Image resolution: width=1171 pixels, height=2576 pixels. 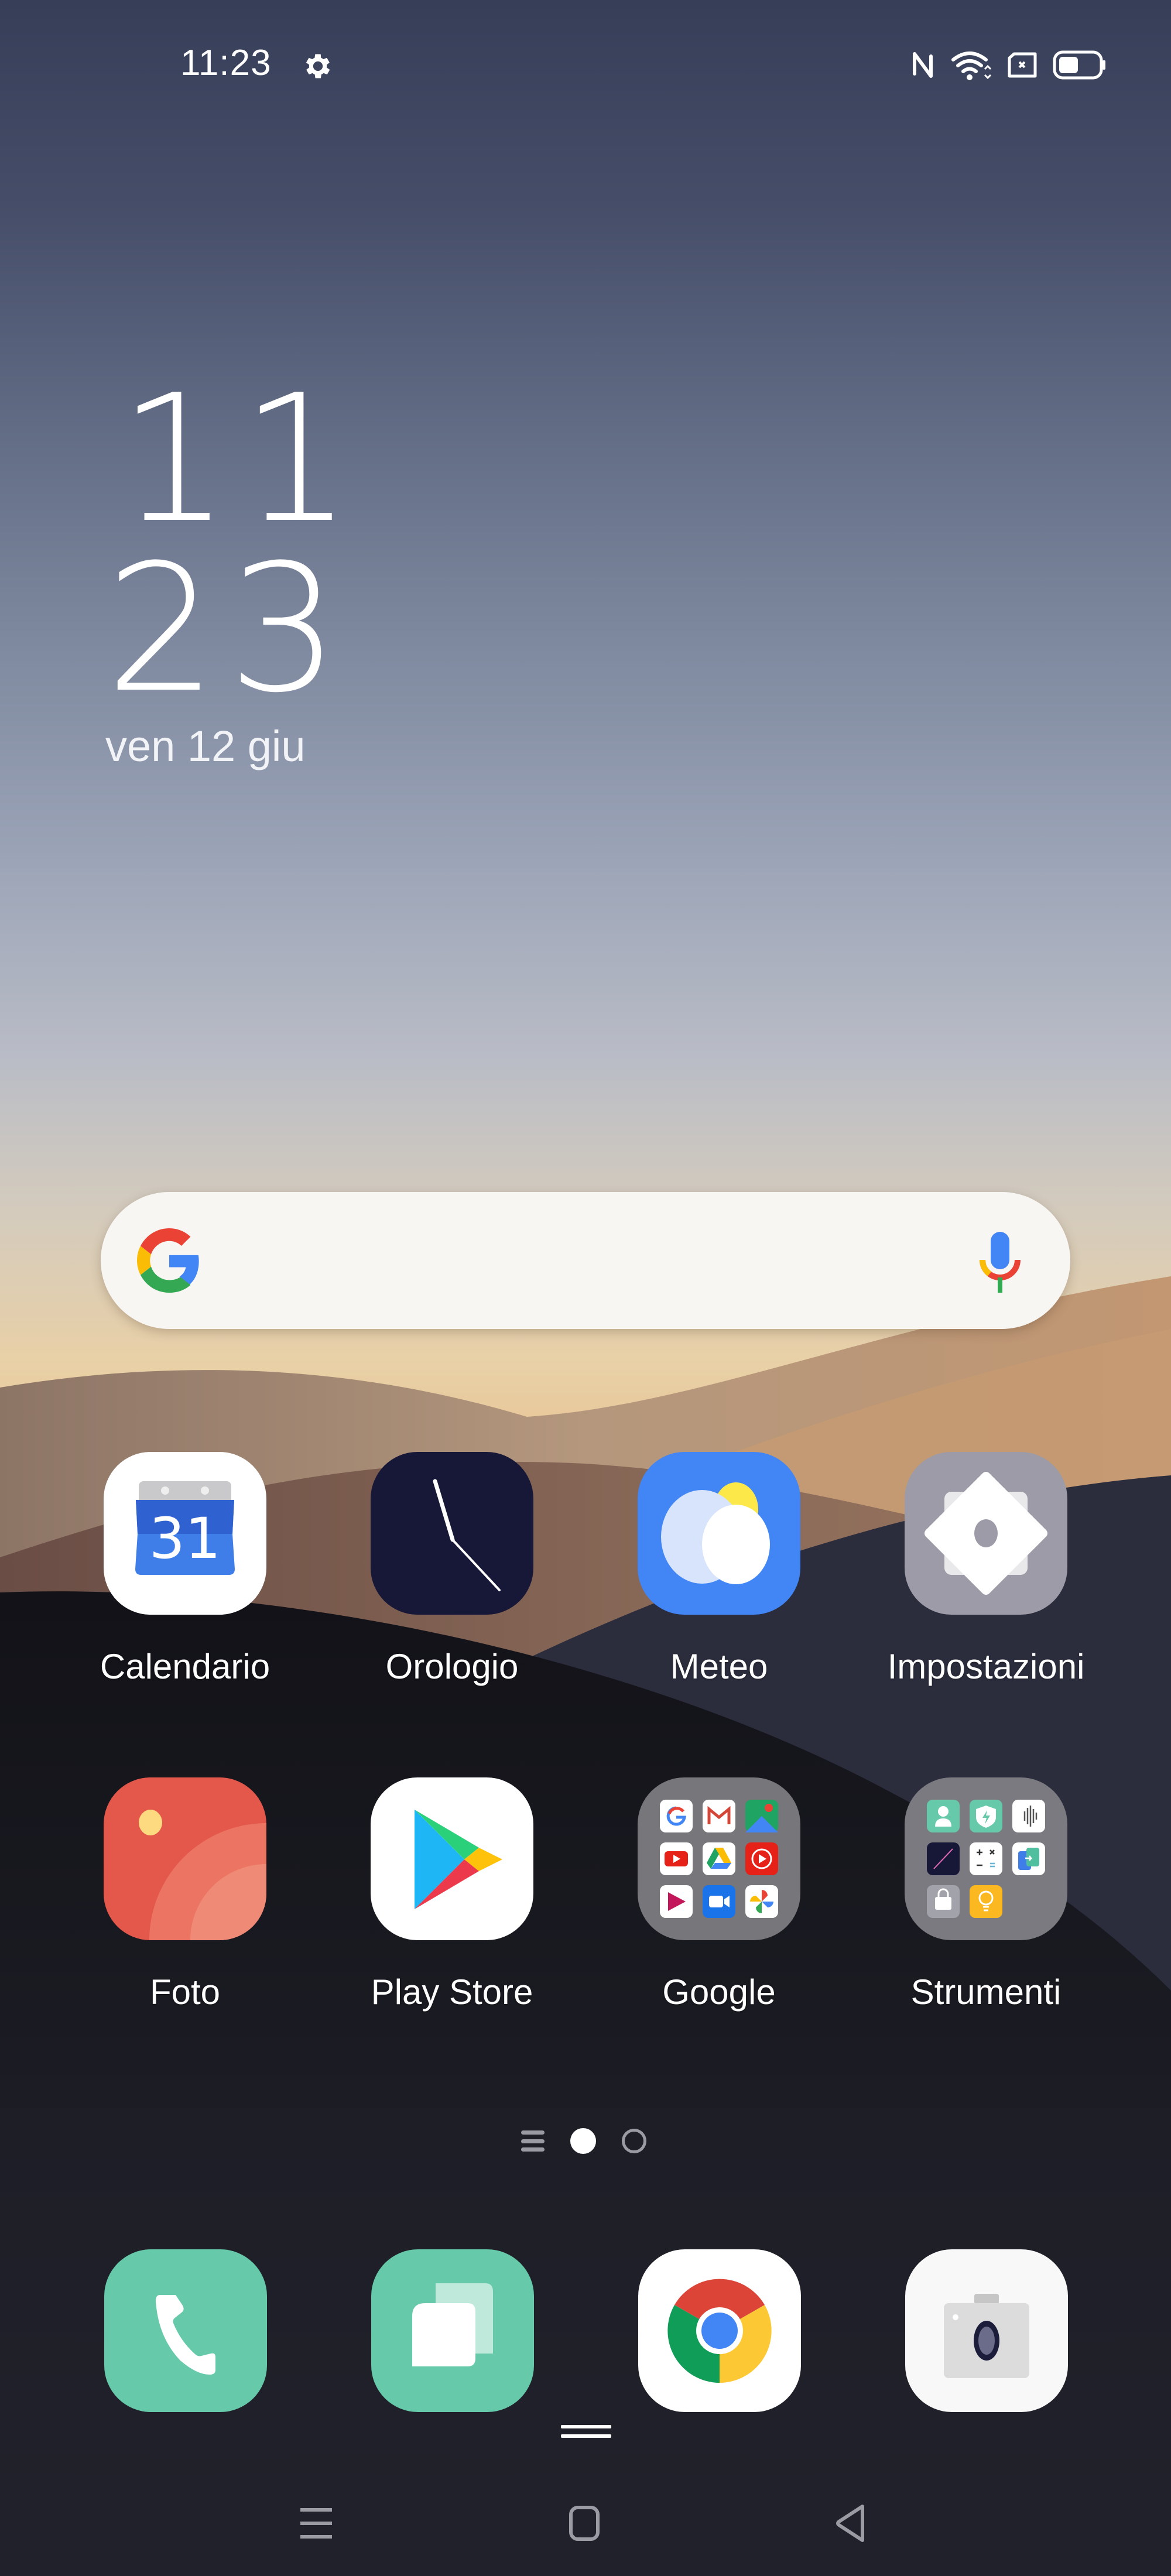 I want to click on no-sim-icon, so click(x=1022, y=65).